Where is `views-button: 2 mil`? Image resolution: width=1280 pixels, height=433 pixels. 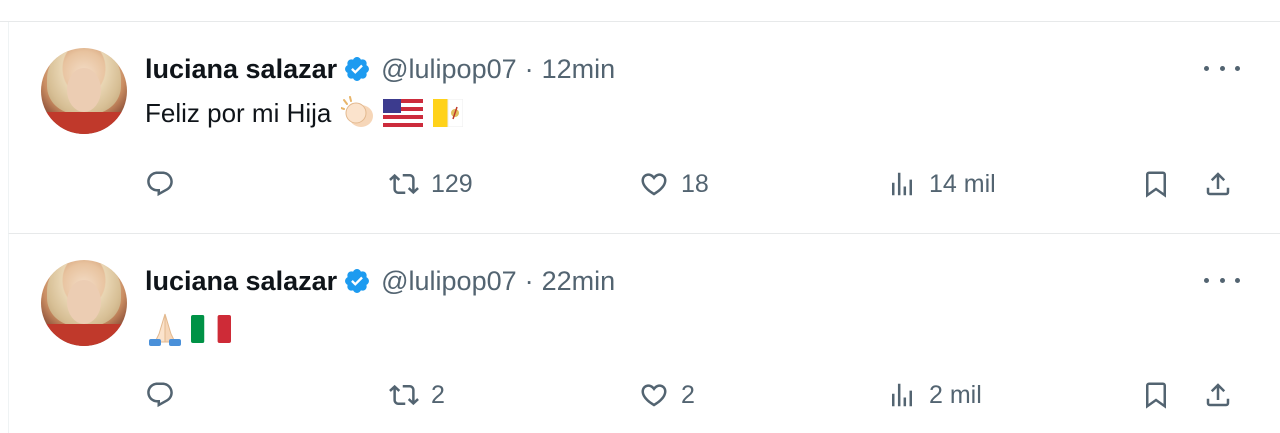
views-button: 2 mil is located at coordinates (934, 395).